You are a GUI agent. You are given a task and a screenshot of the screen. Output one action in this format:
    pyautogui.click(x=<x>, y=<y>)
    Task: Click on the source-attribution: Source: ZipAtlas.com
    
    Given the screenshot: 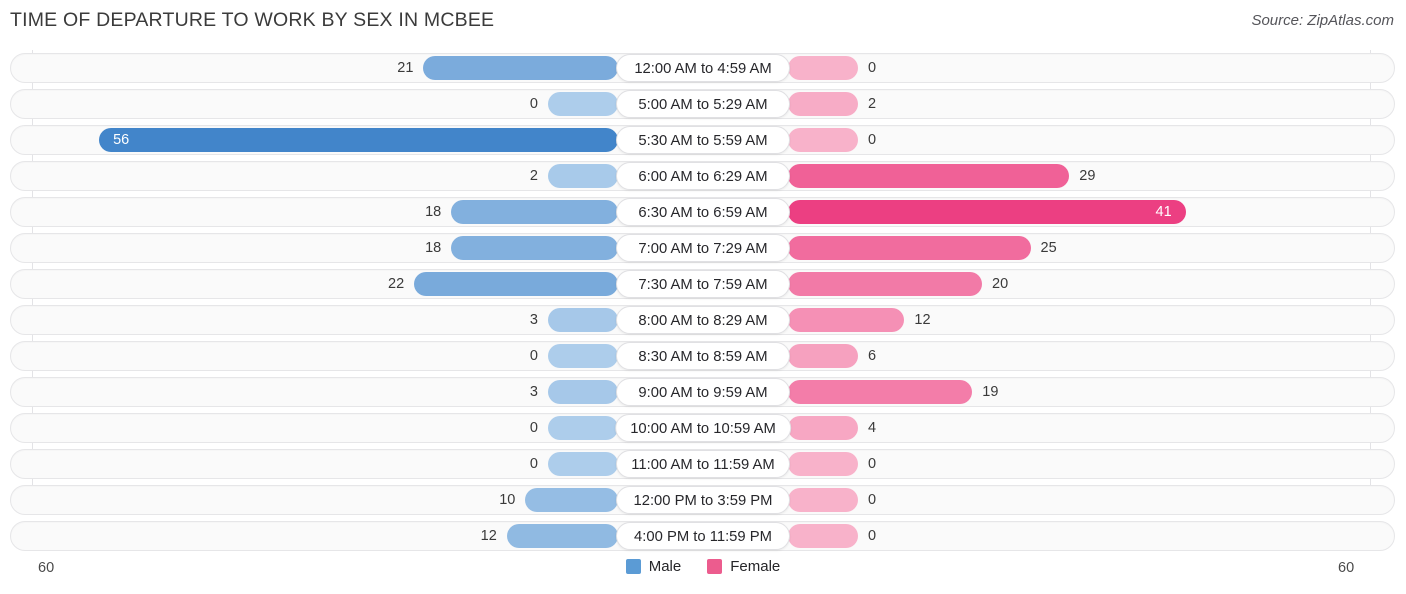 What is the action you would take?
    pyautogui.click(x=1322, y=20)
    